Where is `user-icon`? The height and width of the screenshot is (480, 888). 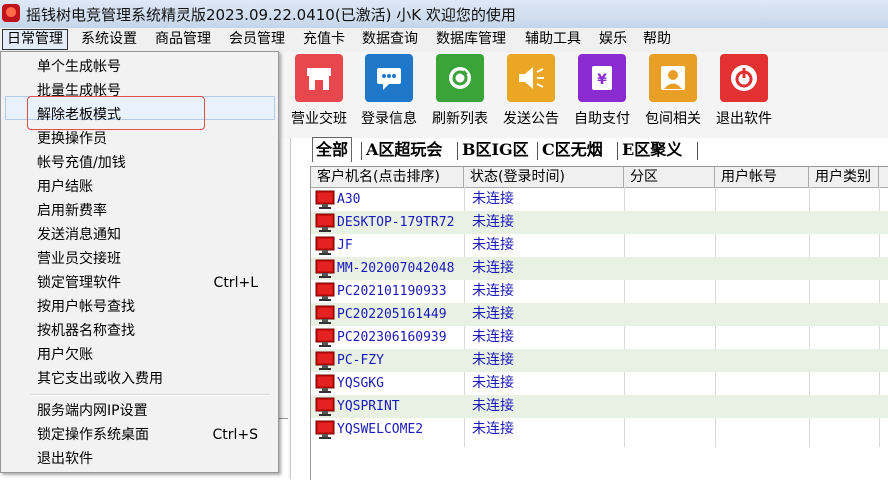 user-icon is located at coordinates (673, 78).